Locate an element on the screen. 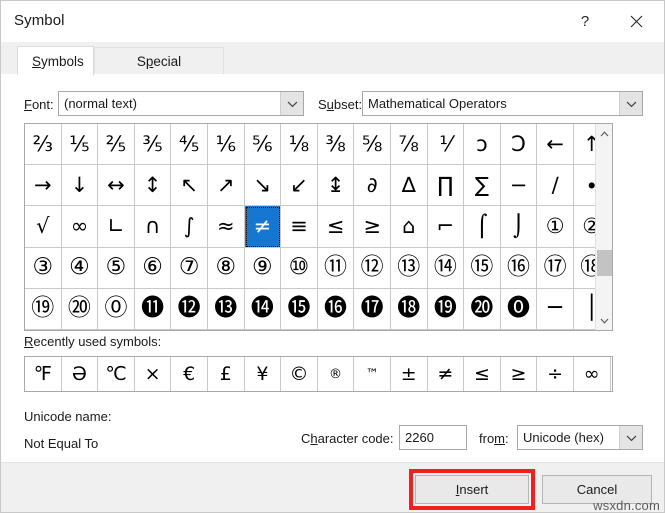 Image resolution: width=665 pixels, height=513 pixels. recent-symbol-cell: © is located at coordinates (299, 374).